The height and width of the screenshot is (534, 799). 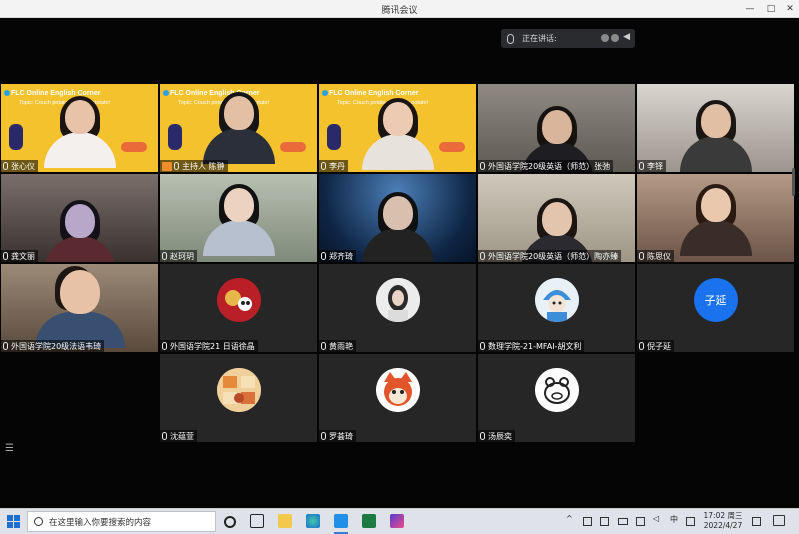 What do you see at coordinates (397, 308) in the screenshot?
I see `participant-tile: 黄雨艳` at bounding box center [397, 308].